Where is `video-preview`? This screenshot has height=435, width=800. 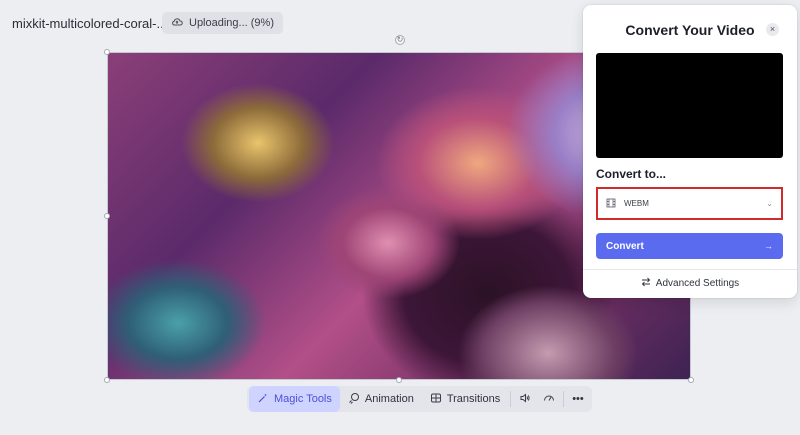
video-preview is located at coordinates (689, 105).